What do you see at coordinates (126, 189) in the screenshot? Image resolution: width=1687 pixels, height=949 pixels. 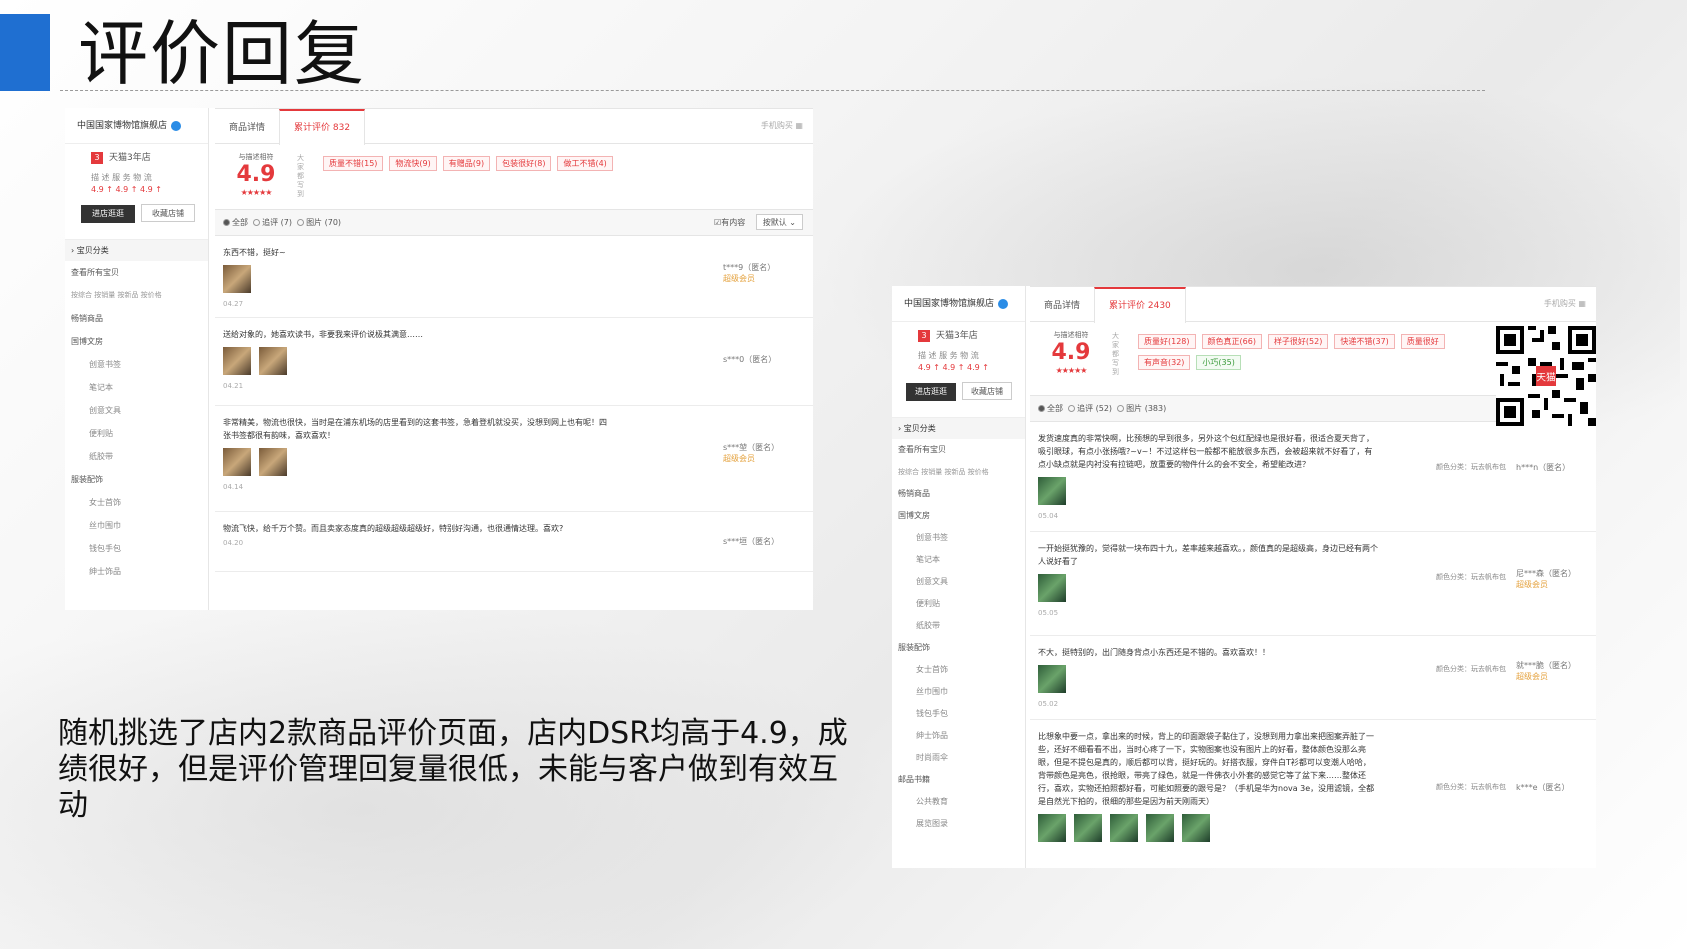 I see `dsr-values: 4.9 ↑ 4.9 ↑ 4.9 ↑` at bounding box center [126, 189].